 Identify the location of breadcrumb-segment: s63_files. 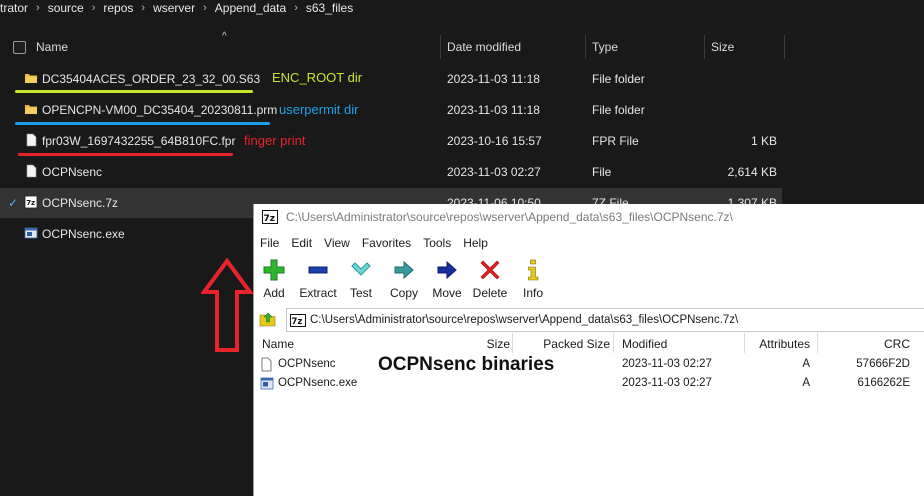
(329, 8).